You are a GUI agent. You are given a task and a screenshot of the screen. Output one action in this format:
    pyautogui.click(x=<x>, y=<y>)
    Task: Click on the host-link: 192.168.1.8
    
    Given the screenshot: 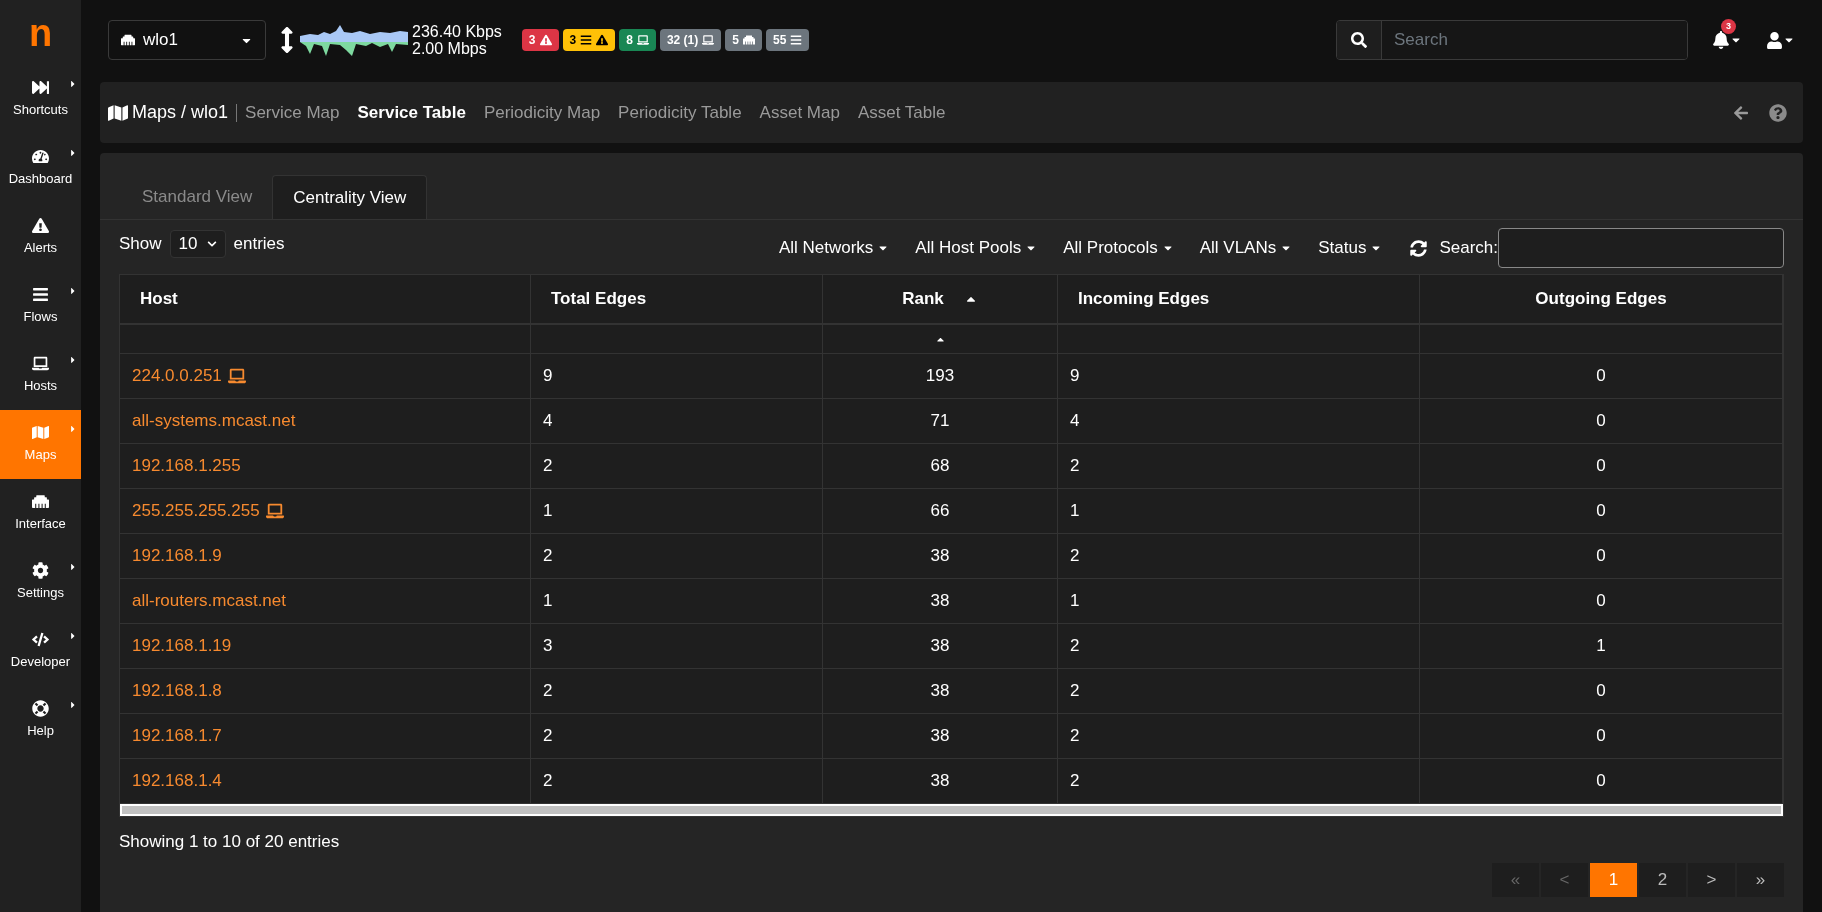 What is the action you would take?
    pyautogui.click(x=177, y=691)
    